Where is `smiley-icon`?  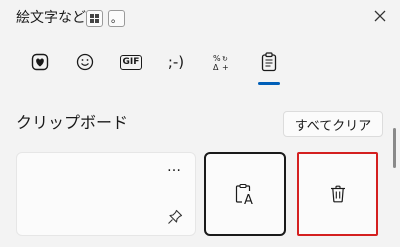 smiley-icon is located at coordinates (85, 62).